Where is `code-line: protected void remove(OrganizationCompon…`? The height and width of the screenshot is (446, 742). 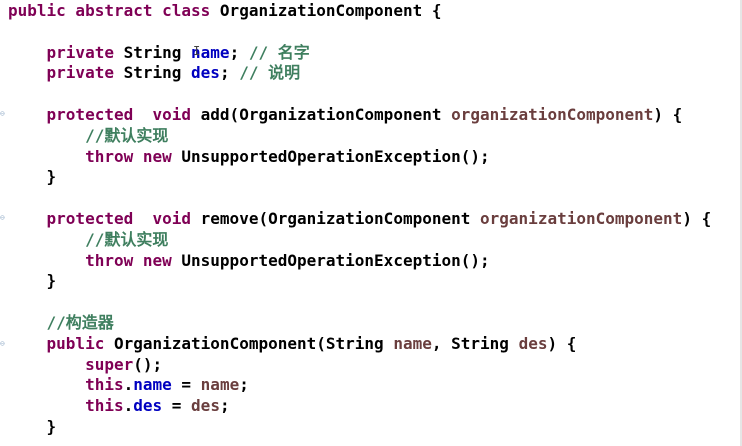 code-line: protected void remove(OrganizationCompon… is located at coordinates (360, 218).